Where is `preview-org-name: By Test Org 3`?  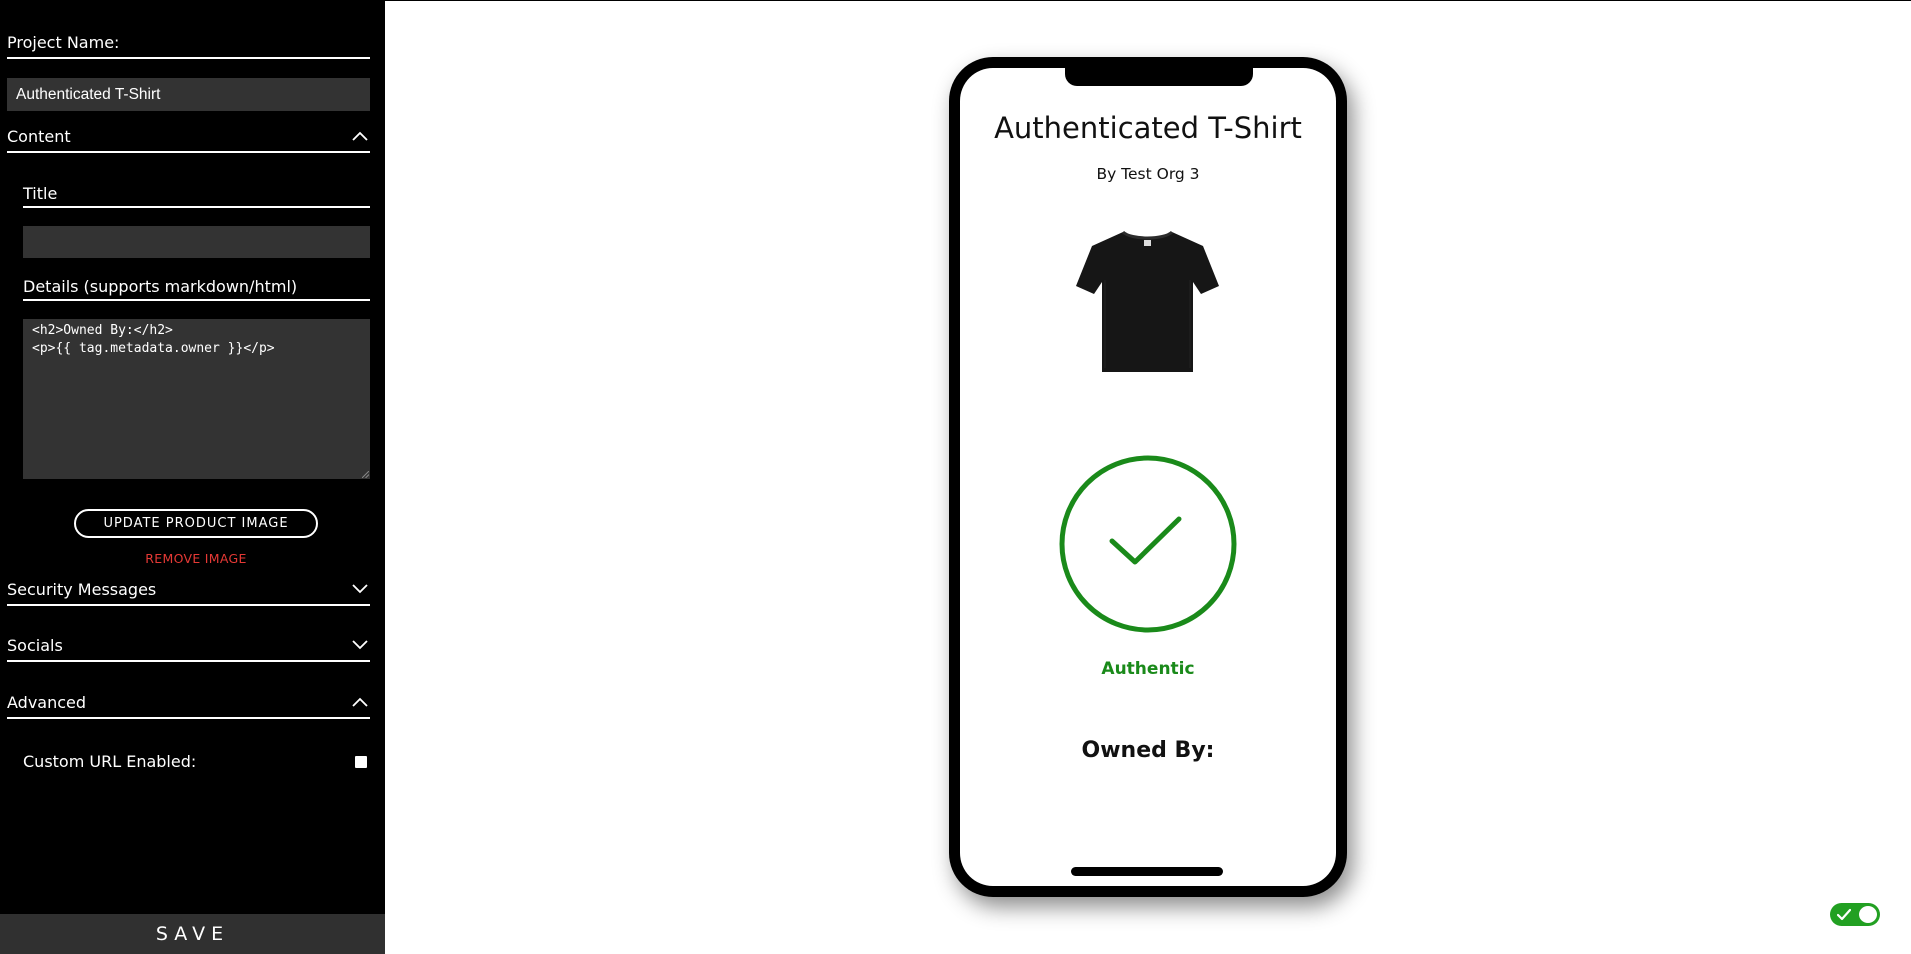 preview-org-name: By Test Org 3 is located at coordinates (1148, 174).